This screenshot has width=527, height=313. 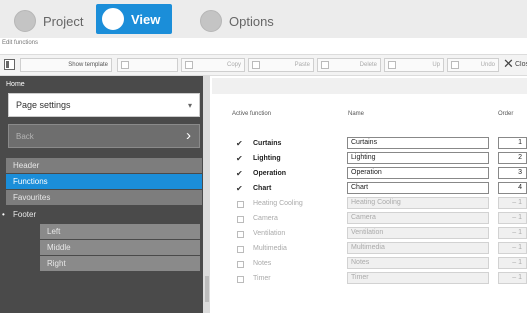 I want to click on view-icon, so click(x=113, y=19).